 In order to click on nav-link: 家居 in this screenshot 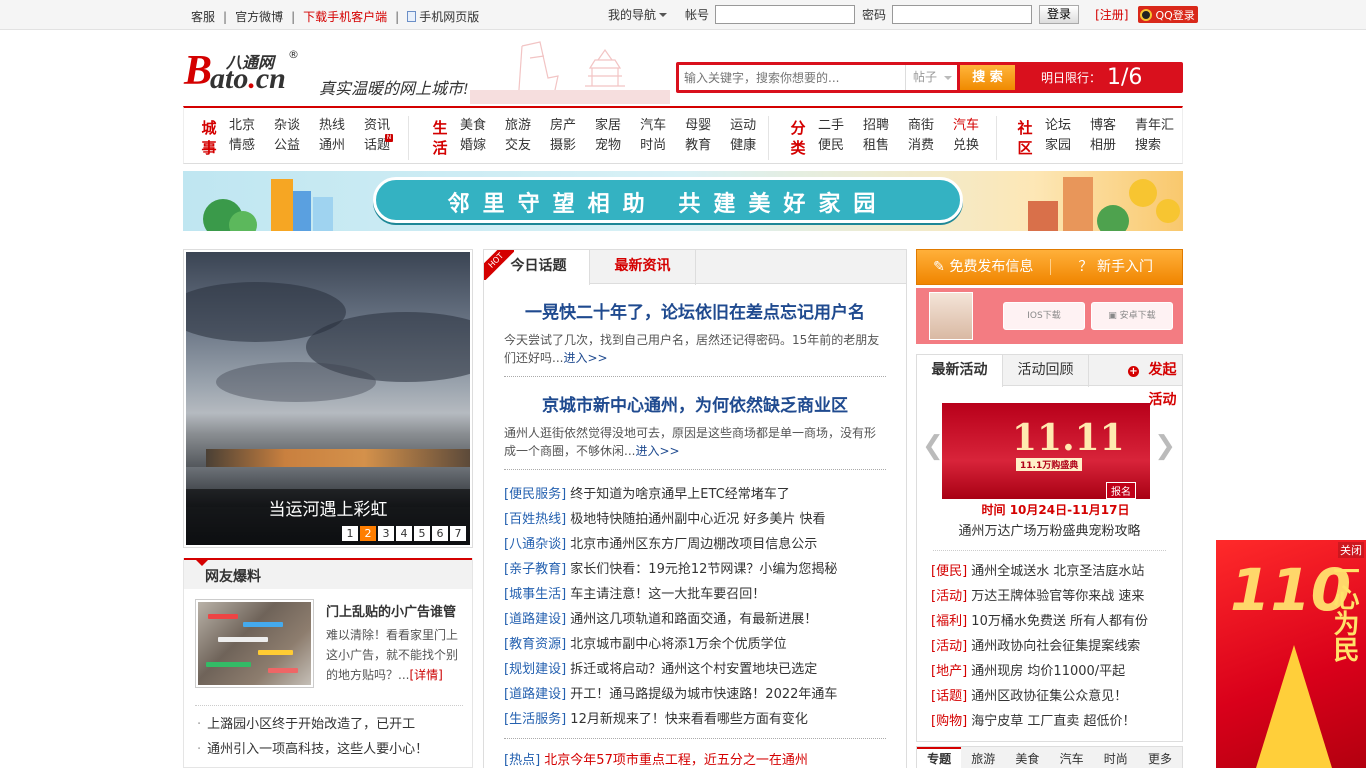, I will do `click(608, 126)`.